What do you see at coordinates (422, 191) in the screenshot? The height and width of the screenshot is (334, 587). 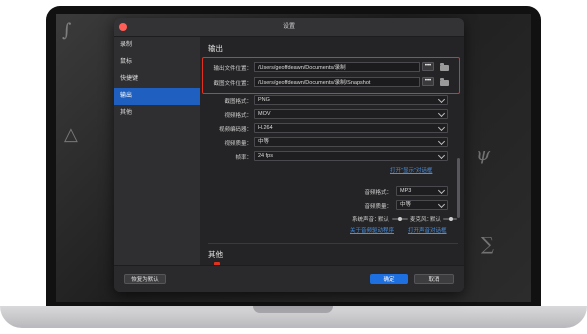 I see `audio-format-select: MP3` at bounding box center [422, 191].